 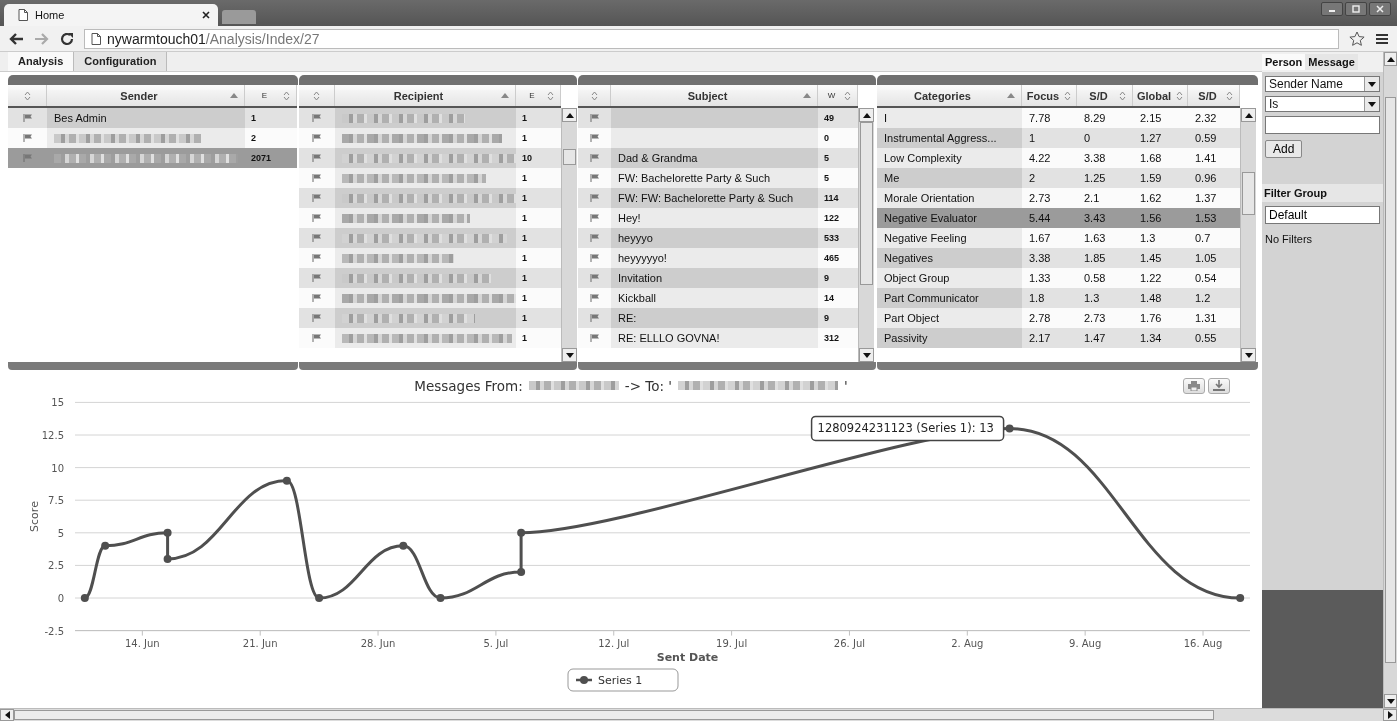 I want to click on table-row: Kickball 14, so click(x=718, y=298).